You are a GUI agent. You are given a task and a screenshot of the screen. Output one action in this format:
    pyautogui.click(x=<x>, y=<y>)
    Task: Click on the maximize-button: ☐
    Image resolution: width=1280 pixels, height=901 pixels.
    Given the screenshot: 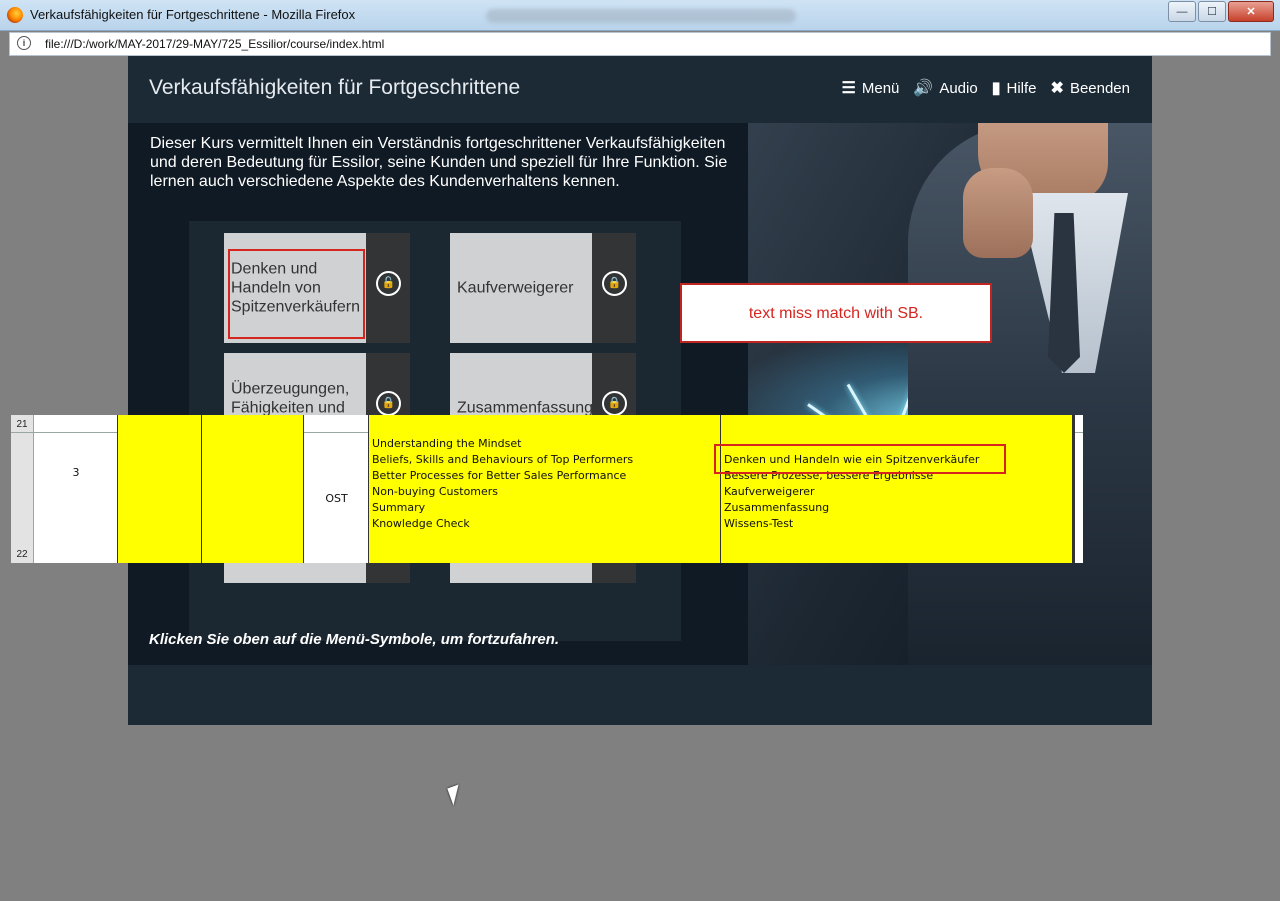 What is the action you would take?
    pyautogui.click(x=1212, y=11)
    